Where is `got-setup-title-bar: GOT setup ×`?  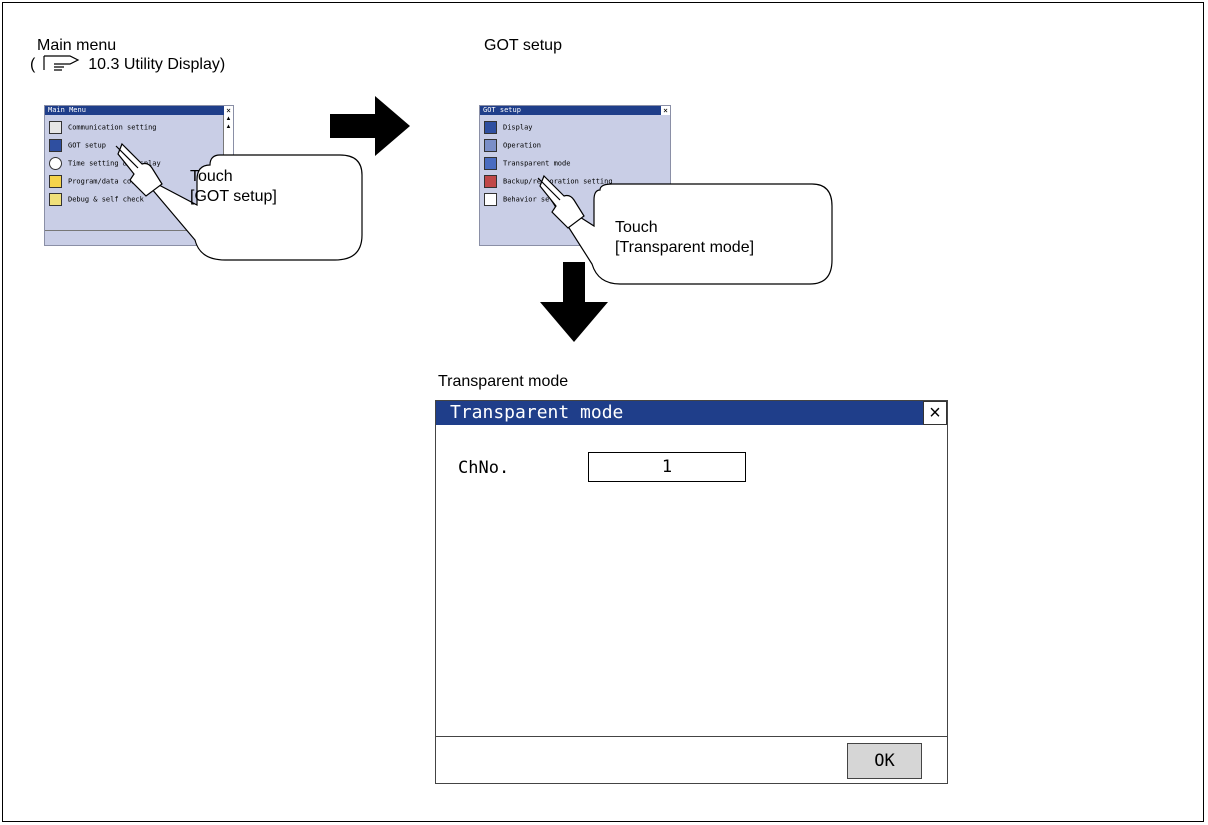 got-setup-title-bar: GOT setup × is located at coordinates (575, 110).